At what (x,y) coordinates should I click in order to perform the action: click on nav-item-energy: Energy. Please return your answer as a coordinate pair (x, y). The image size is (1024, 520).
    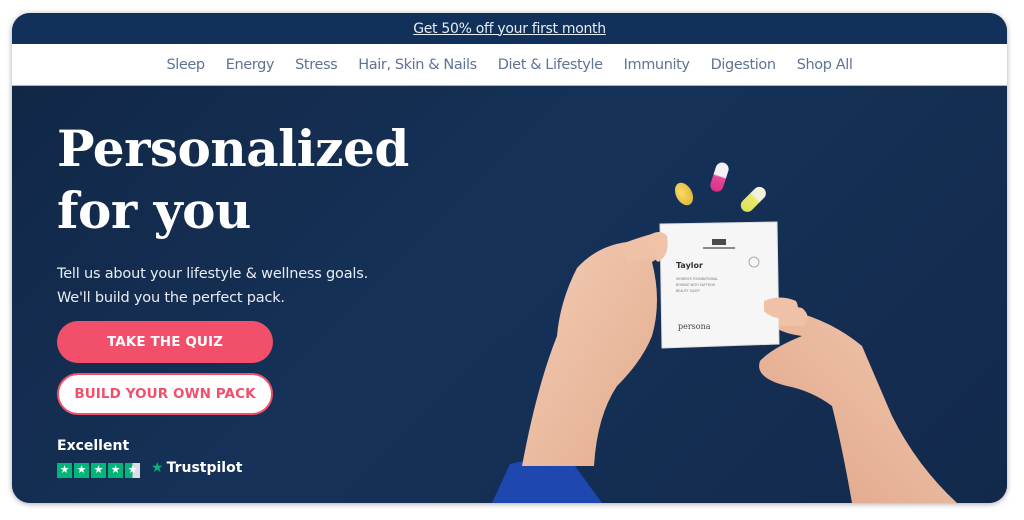
    Looking at the image, I should click on (249, 65).